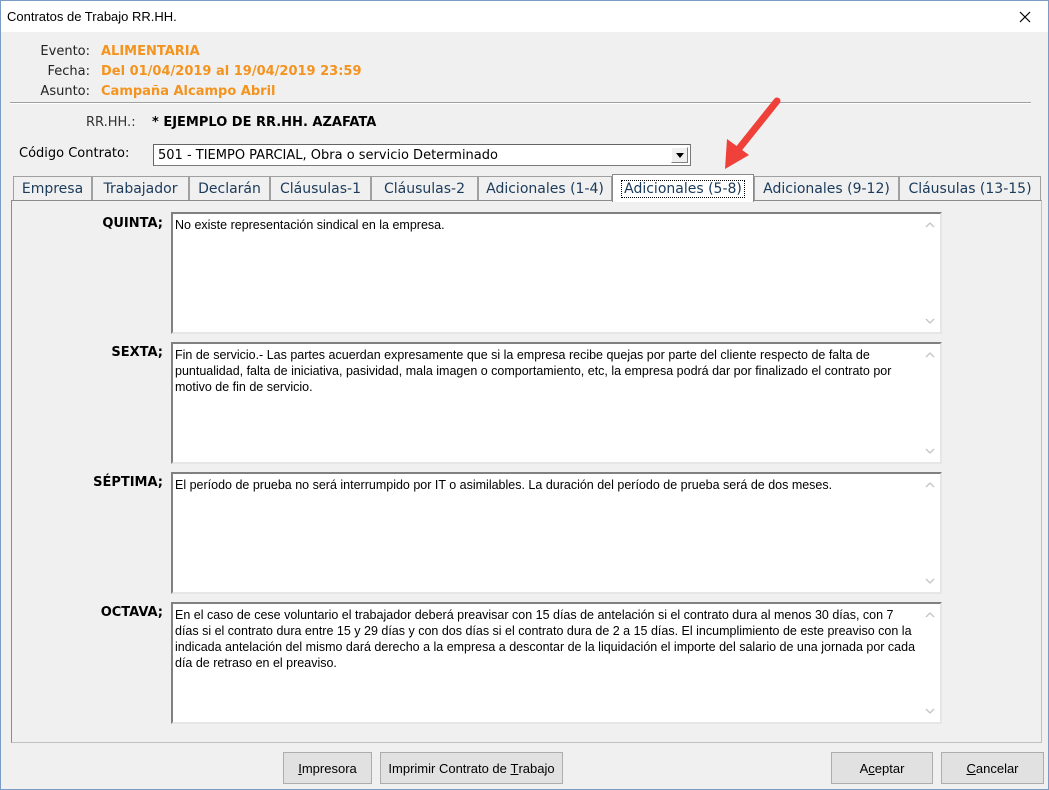 Image resolution: width=1049 pixels, height=790 pixels. Describe the element at coordinates (514, 768) in the screenshot. I see `button-label-hotkey: T` at that location.